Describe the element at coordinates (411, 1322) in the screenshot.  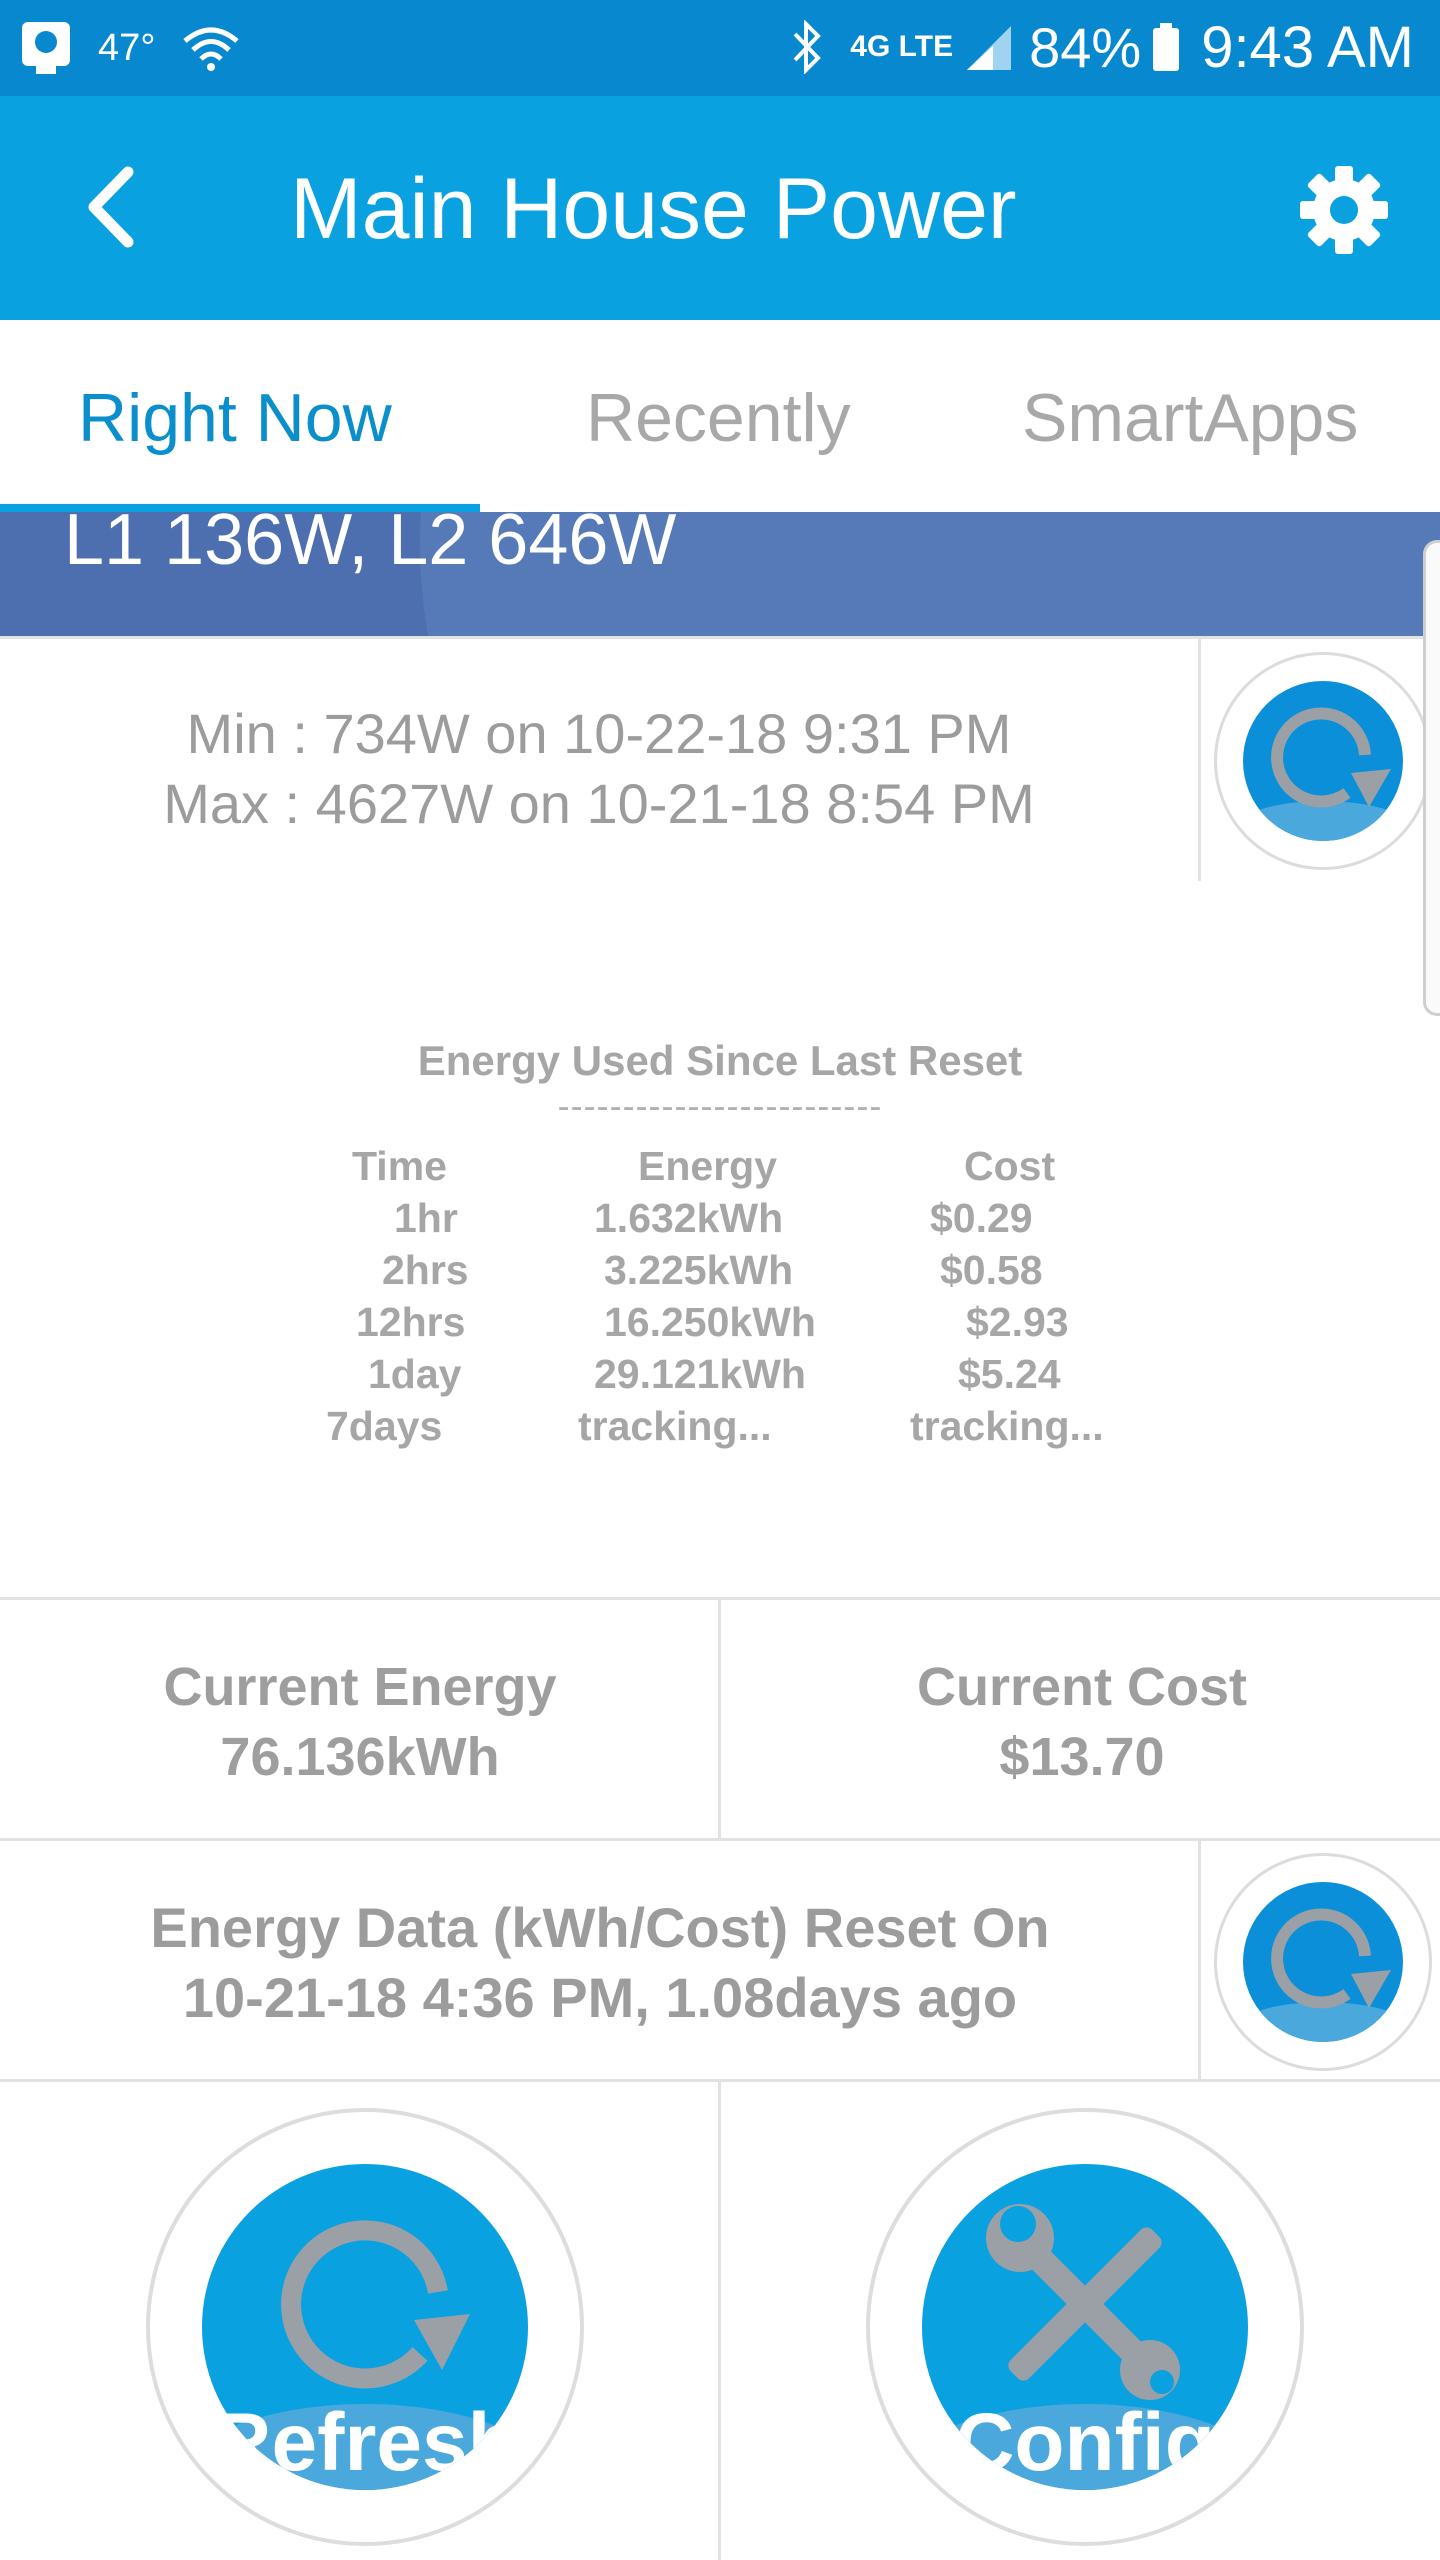
I see `table-cell-time: 12hrs` at that location.